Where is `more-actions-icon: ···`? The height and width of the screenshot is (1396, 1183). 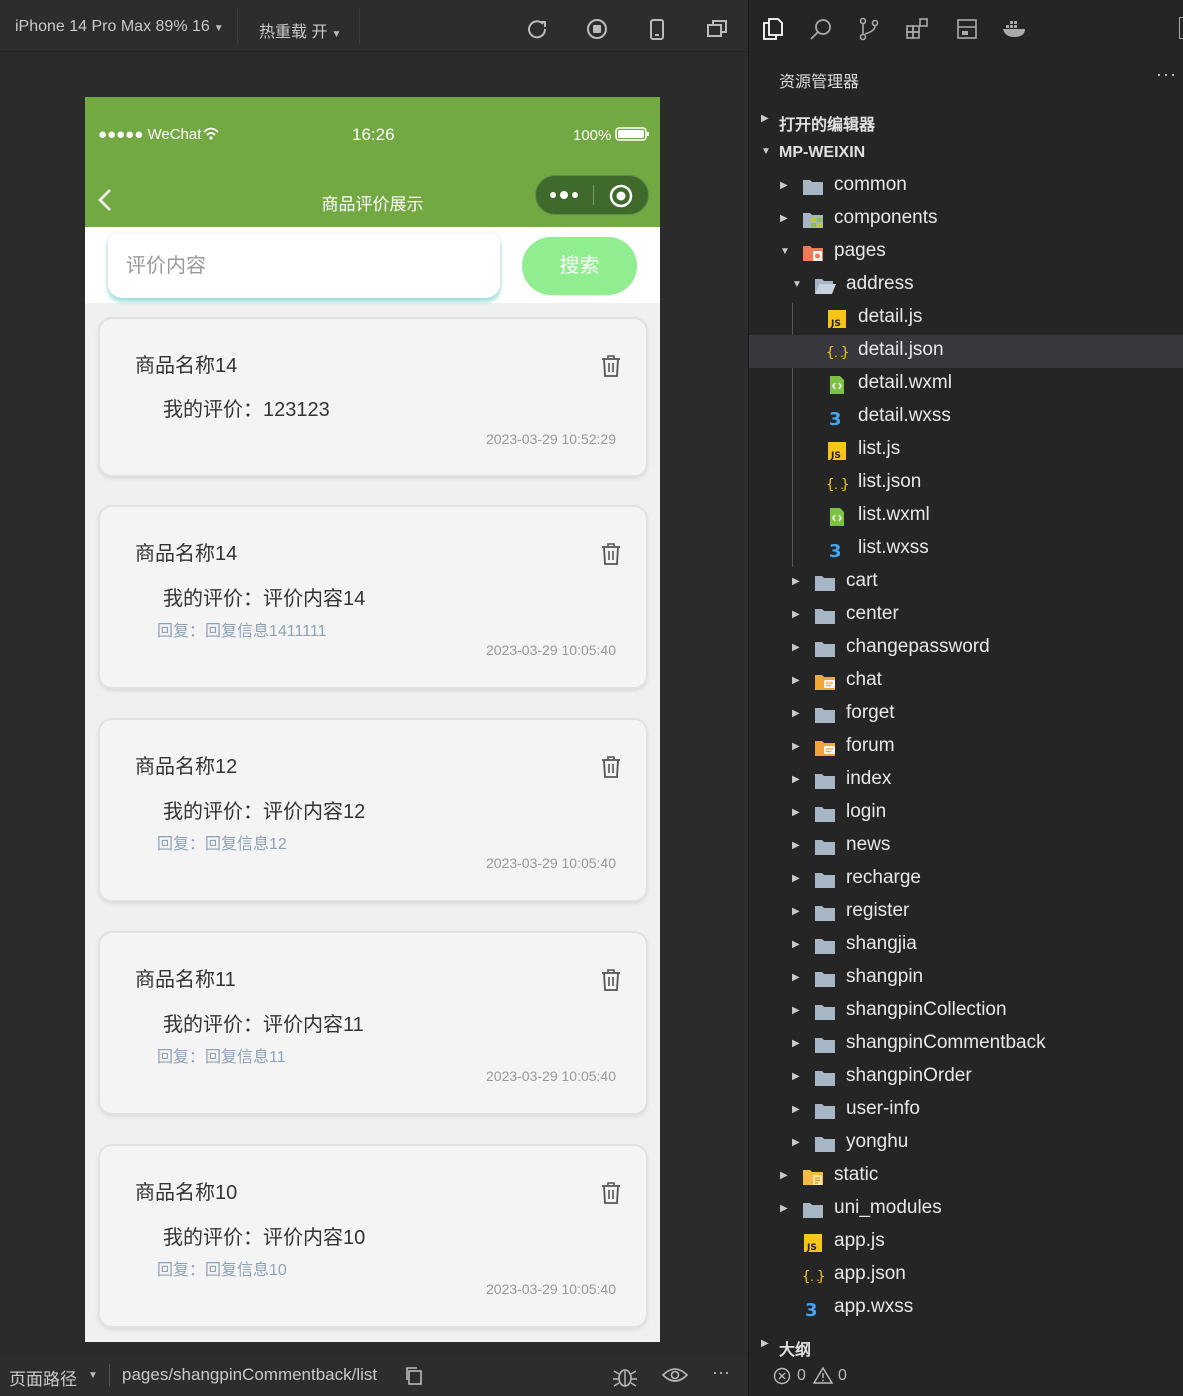 more-actions-icon: ··· is located at coordinates (1166, 74).